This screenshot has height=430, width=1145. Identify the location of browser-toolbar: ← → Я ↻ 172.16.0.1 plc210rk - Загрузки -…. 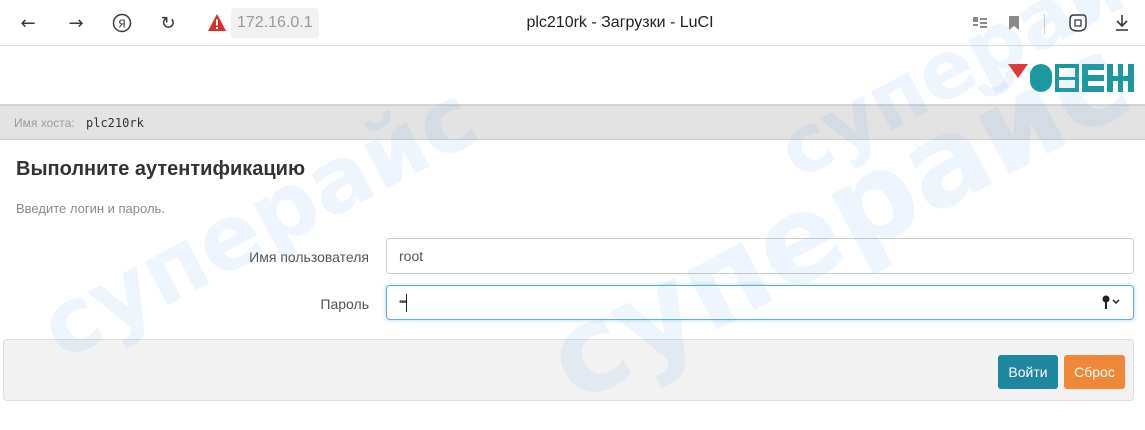
(572, 23).